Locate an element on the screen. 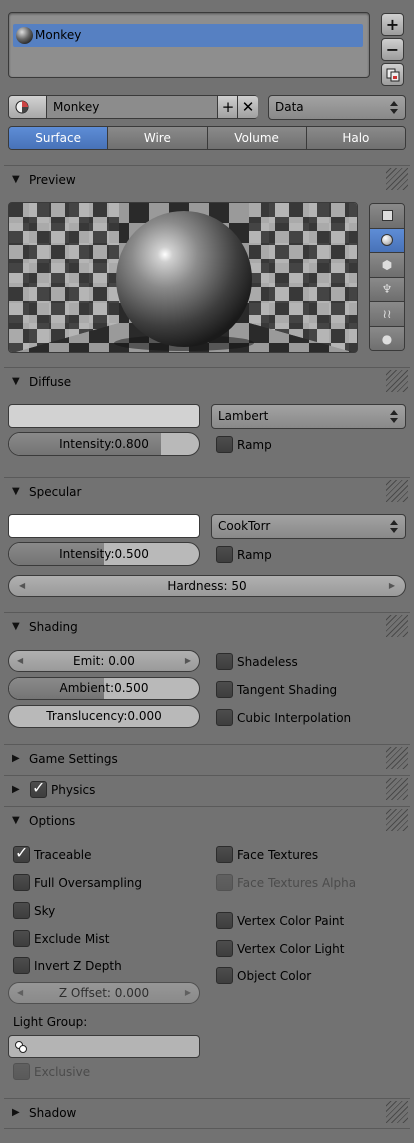 Image resolution: width=414 pixels, height=1143 pixels. hardness-label: Hardness: 50 is located at coordinates (207, 586).